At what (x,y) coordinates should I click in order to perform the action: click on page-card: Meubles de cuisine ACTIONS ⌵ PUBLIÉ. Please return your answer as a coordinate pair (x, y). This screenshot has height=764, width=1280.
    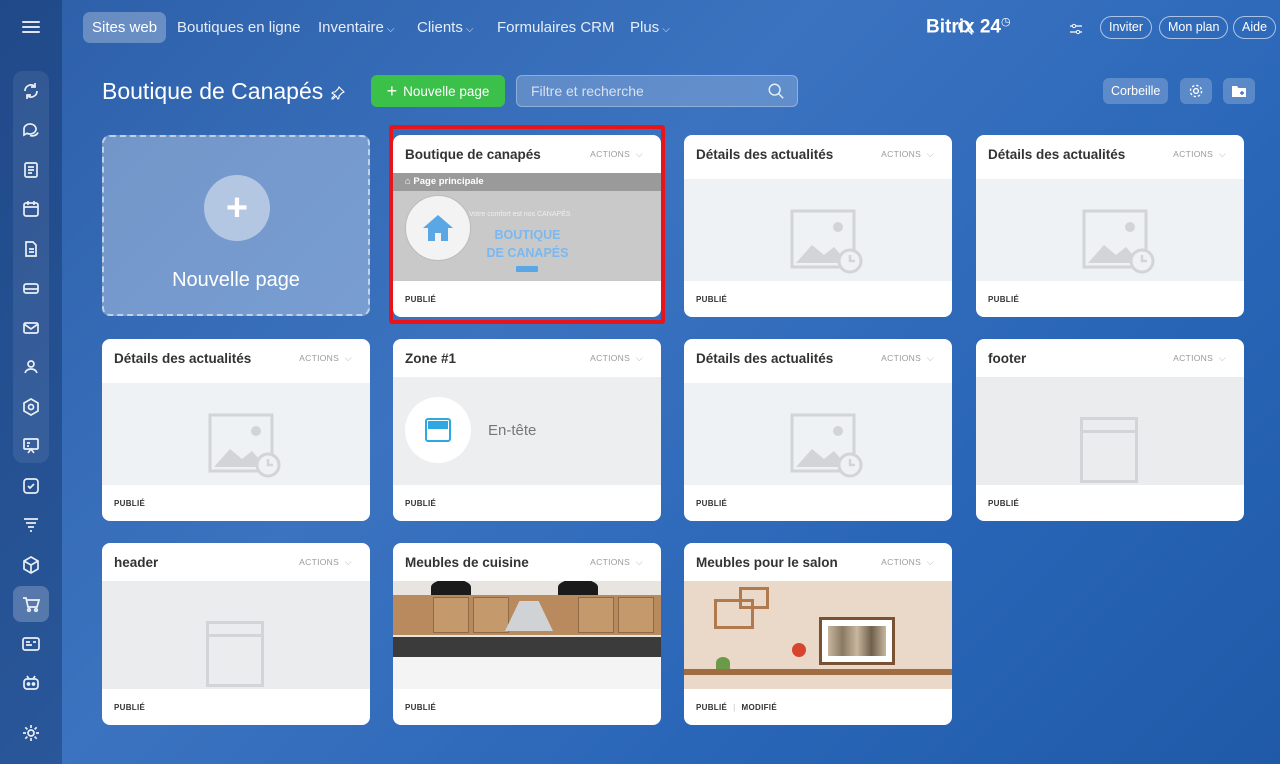
    Looking at the image, I should click on (527, 634).